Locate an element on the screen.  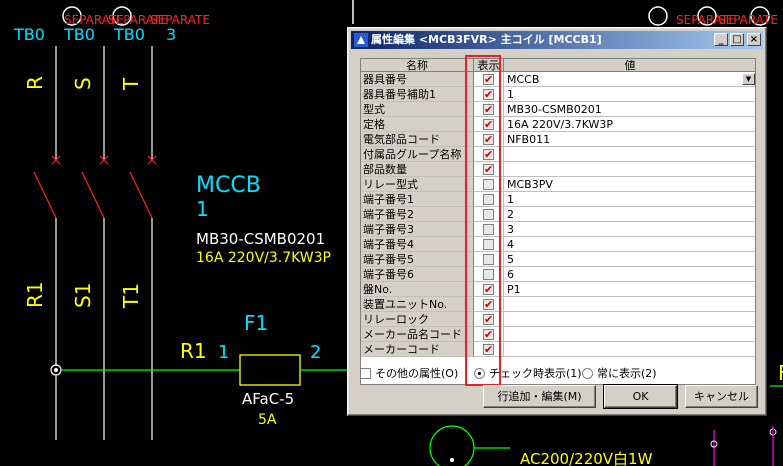
table-row: 端子番号6 6 is located at coordinates (558, 274).